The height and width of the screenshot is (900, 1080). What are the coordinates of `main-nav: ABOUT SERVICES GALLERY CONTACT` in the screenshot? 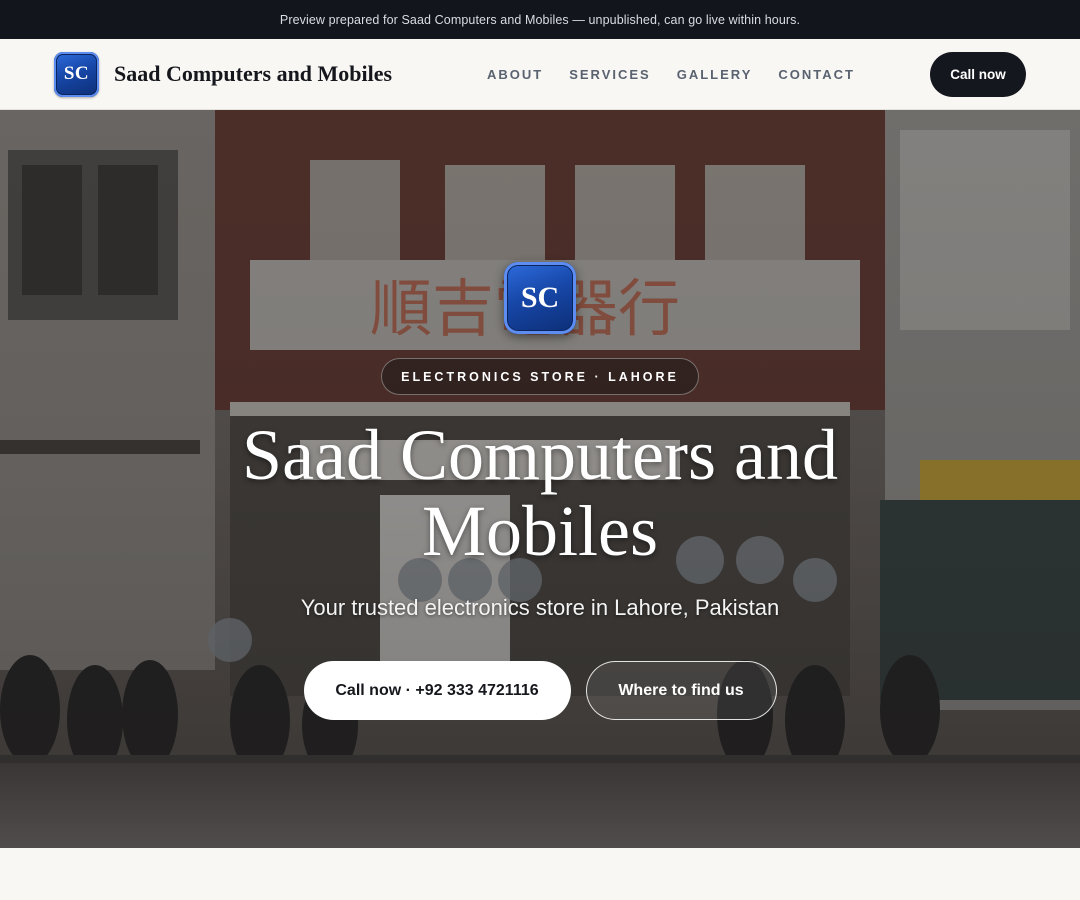 It's located at (671, 74).